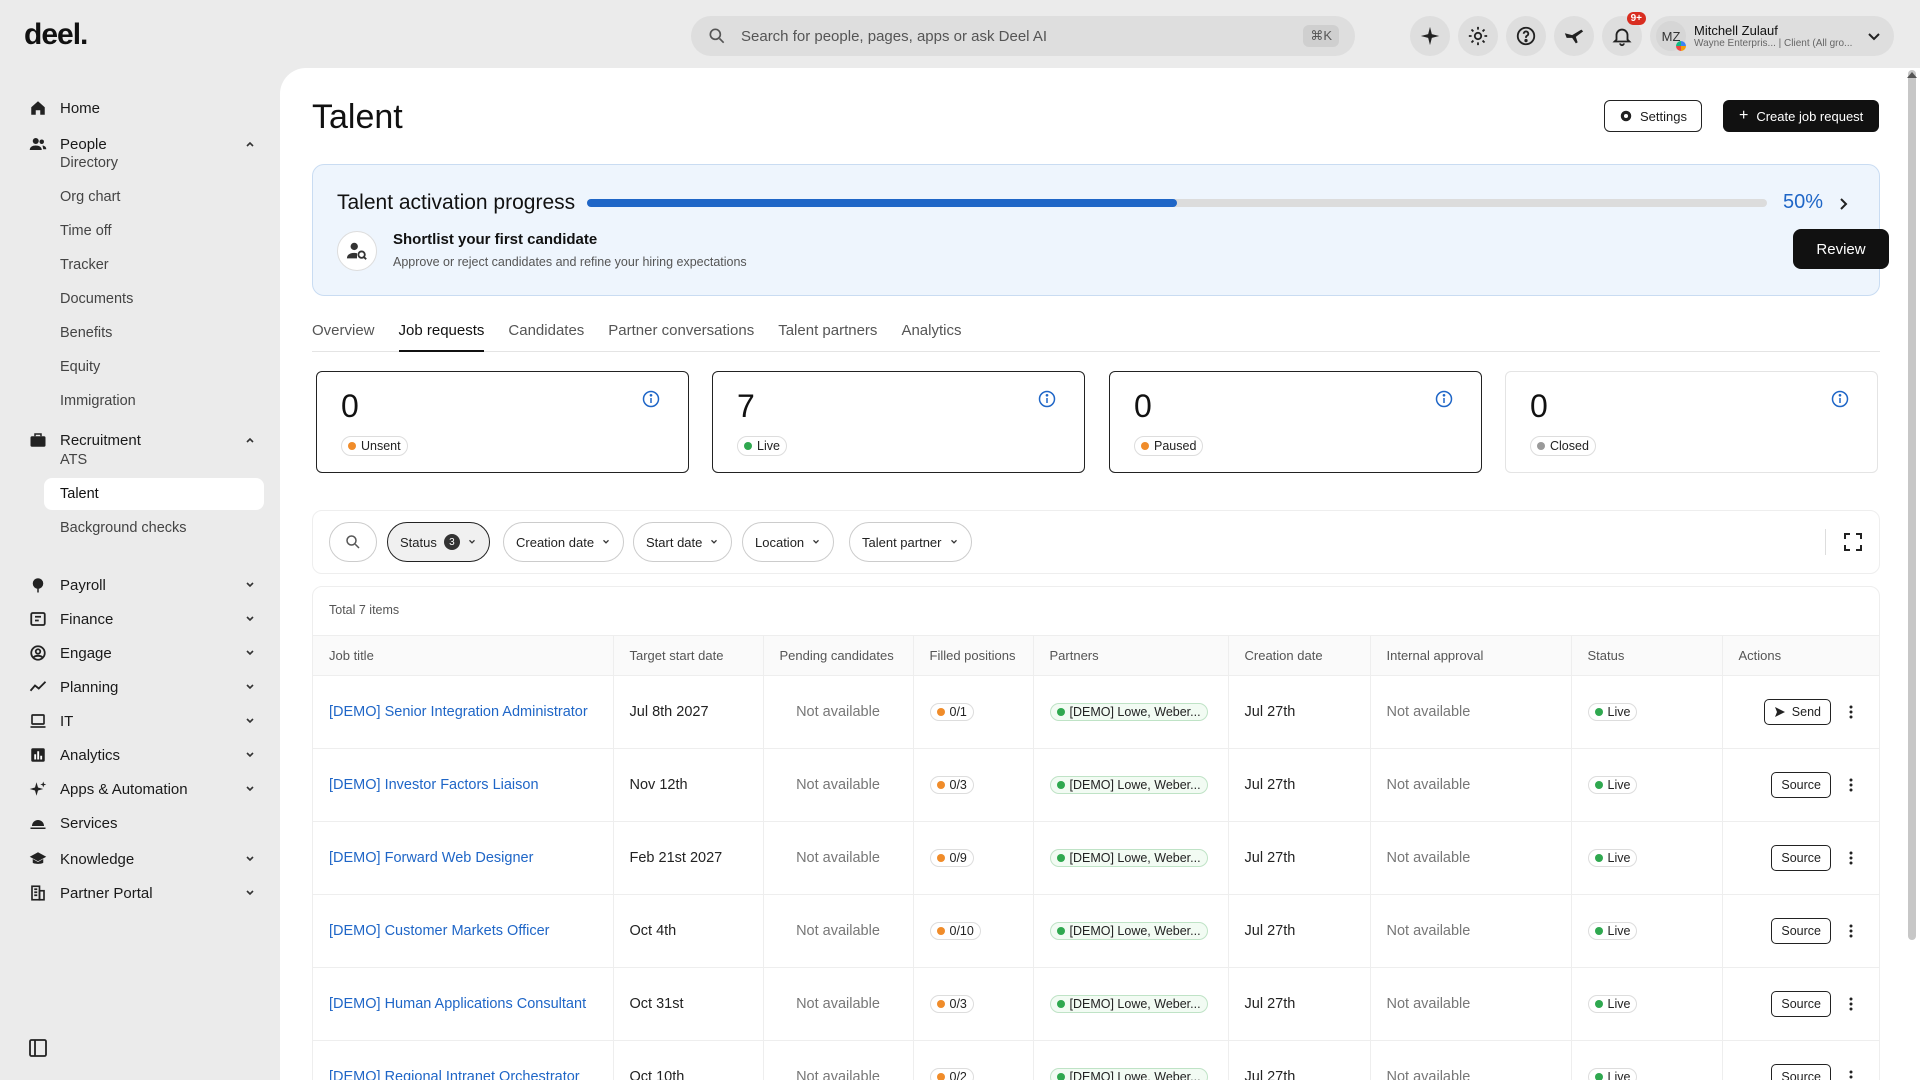  What do you see at coordinates (827, 337) in the screenshot?
I see `tab-talent-partners: Talent partners` at bounding box center [827, 337].